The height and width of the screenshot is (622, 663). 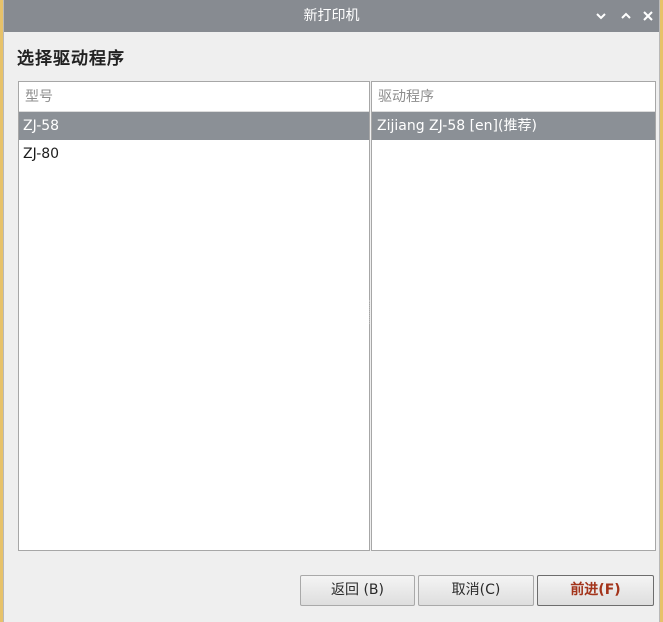 What do you see at coordinates (476, 590) in the screenshot?
I see `cancel-button: 取消(C)` at bounding box center [476, 590].